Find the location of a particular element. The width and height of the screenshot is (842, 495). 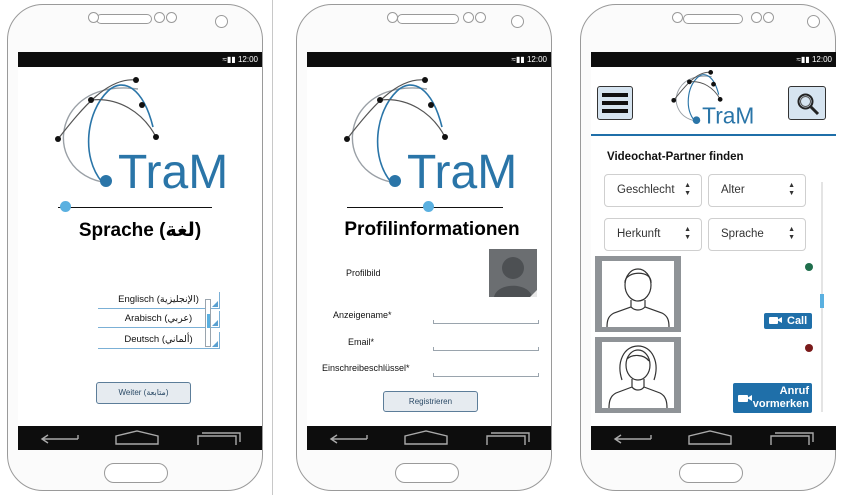

menu-button is located at coordinates (615, 103).